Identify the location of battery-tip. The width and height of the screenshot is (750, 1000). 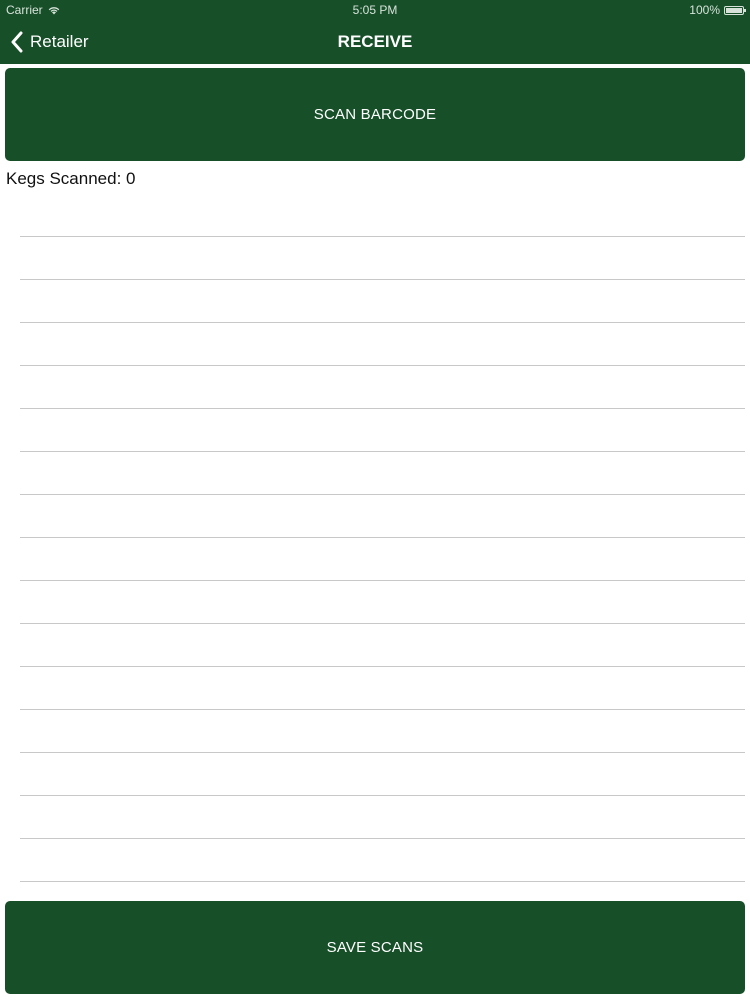
(745, 10).